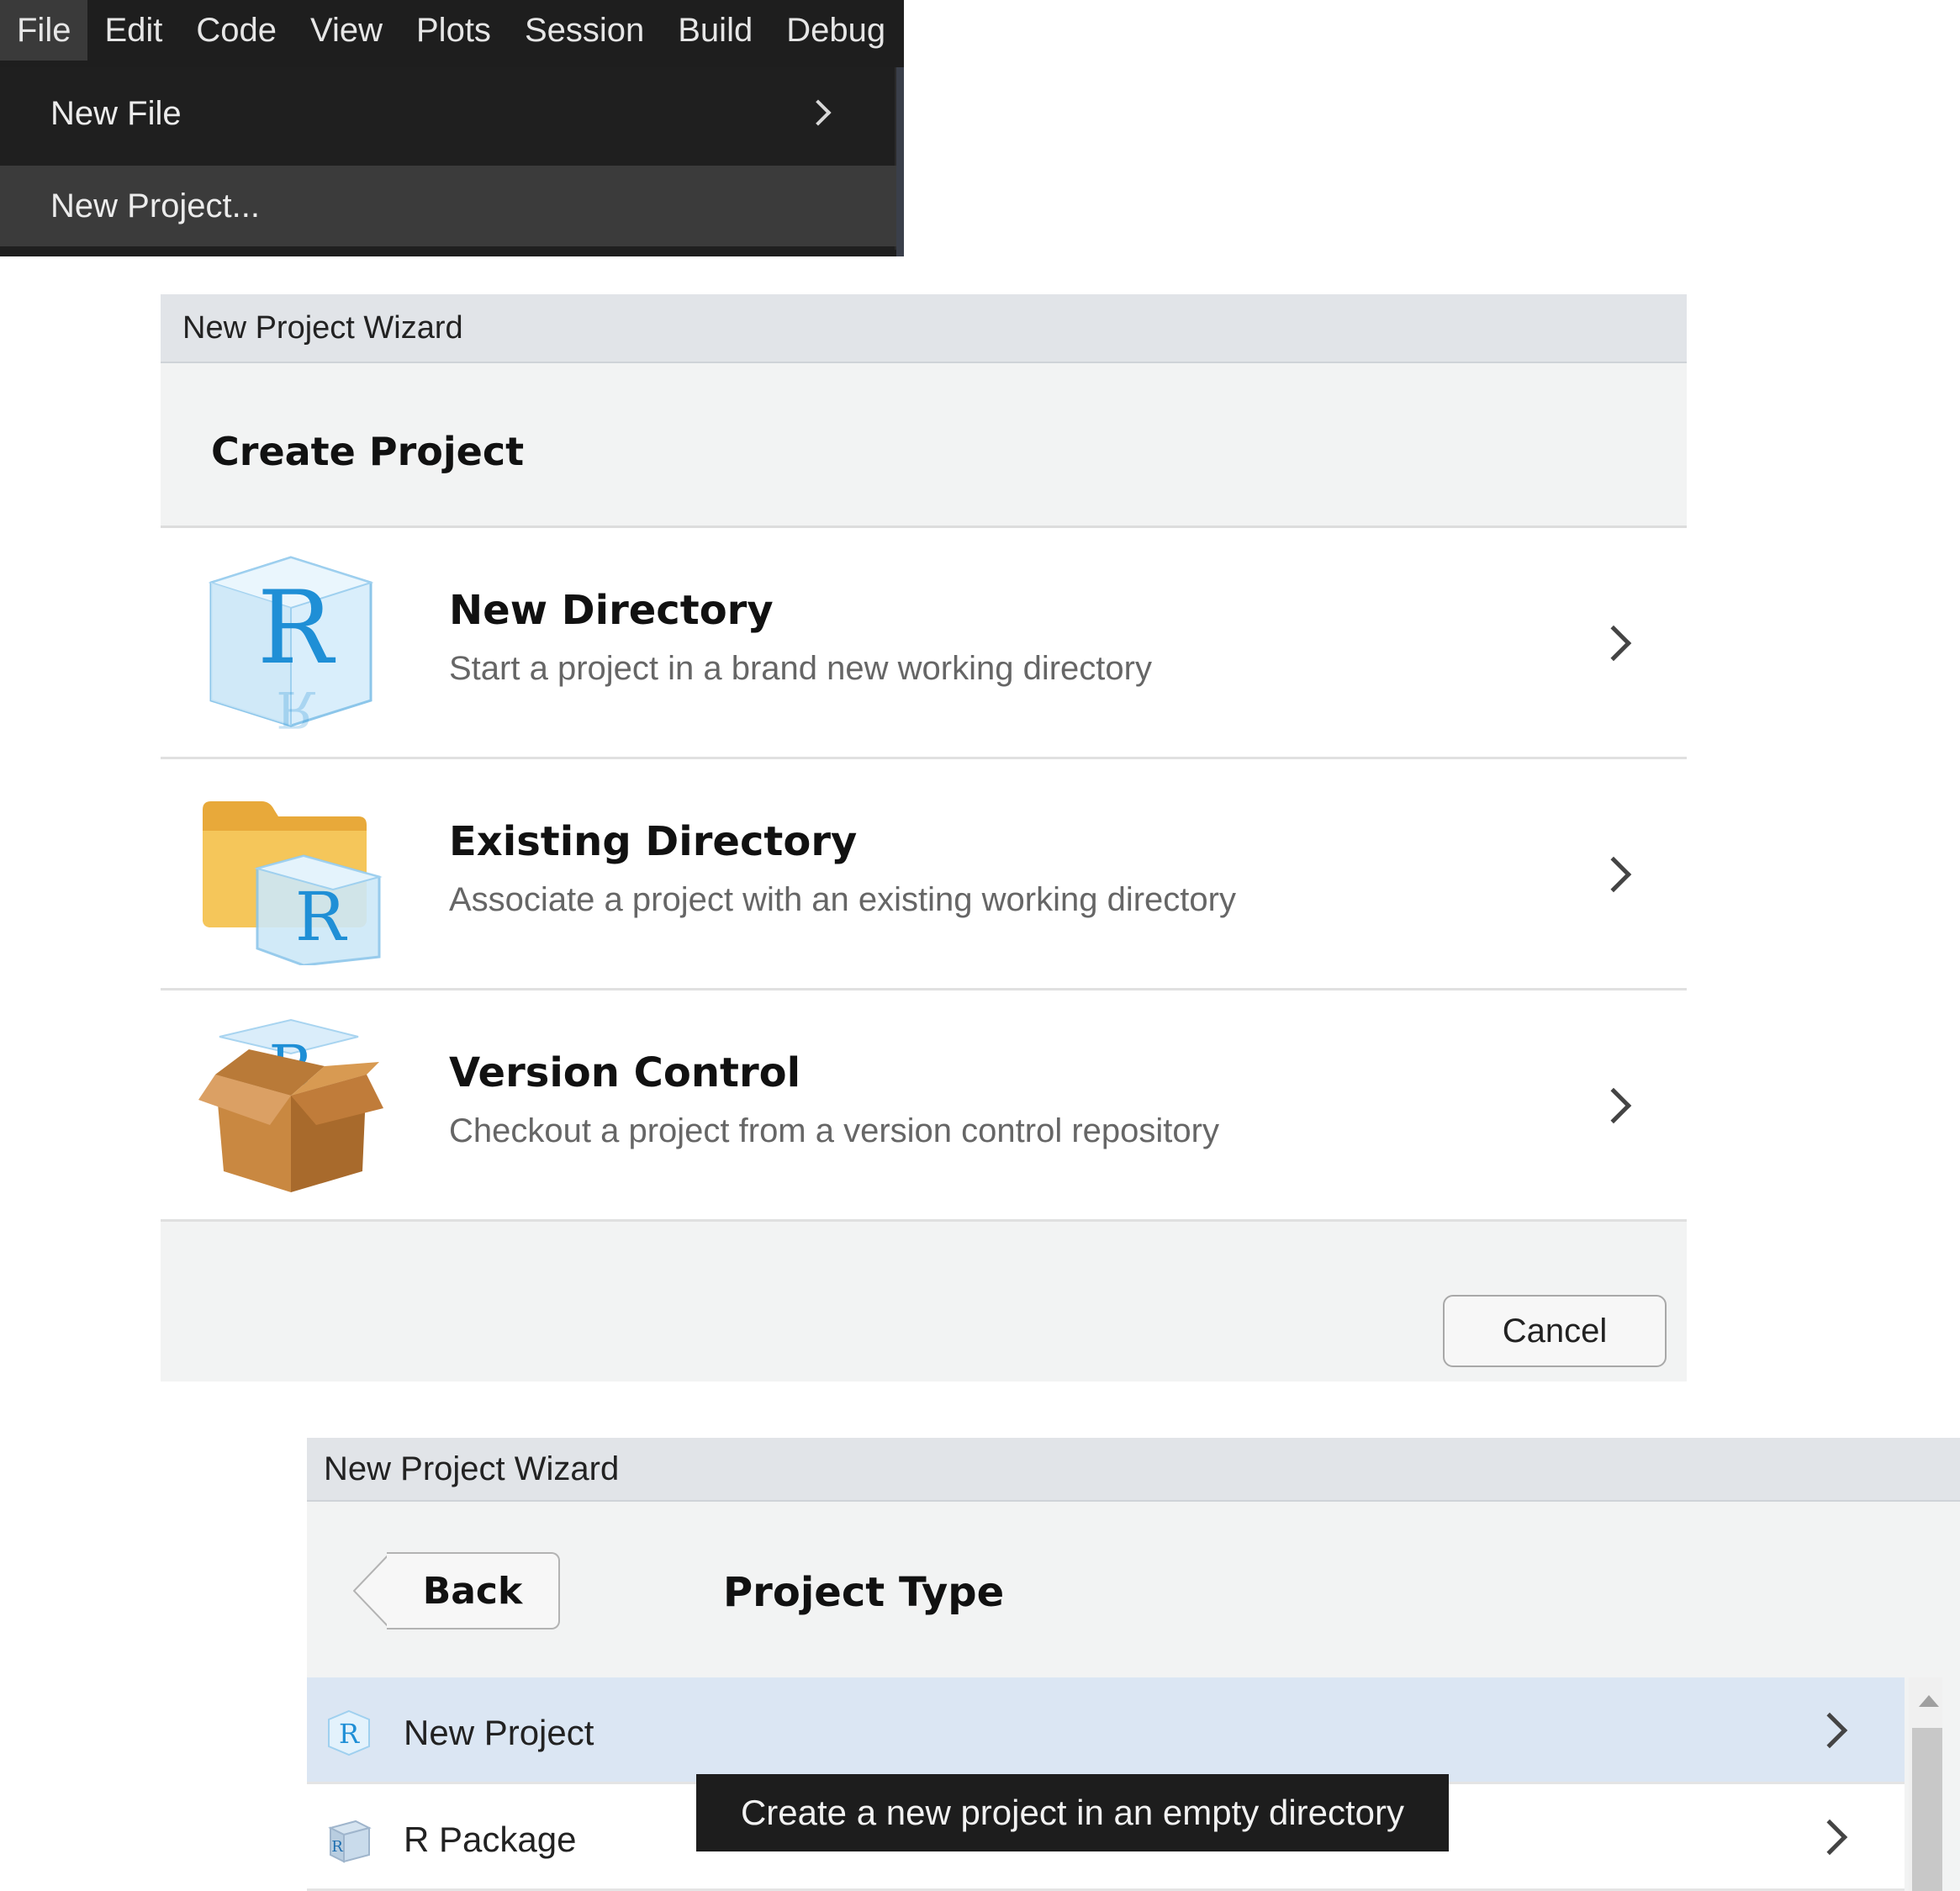  I want to click on menu-plots: Plots, so click(454, 30).